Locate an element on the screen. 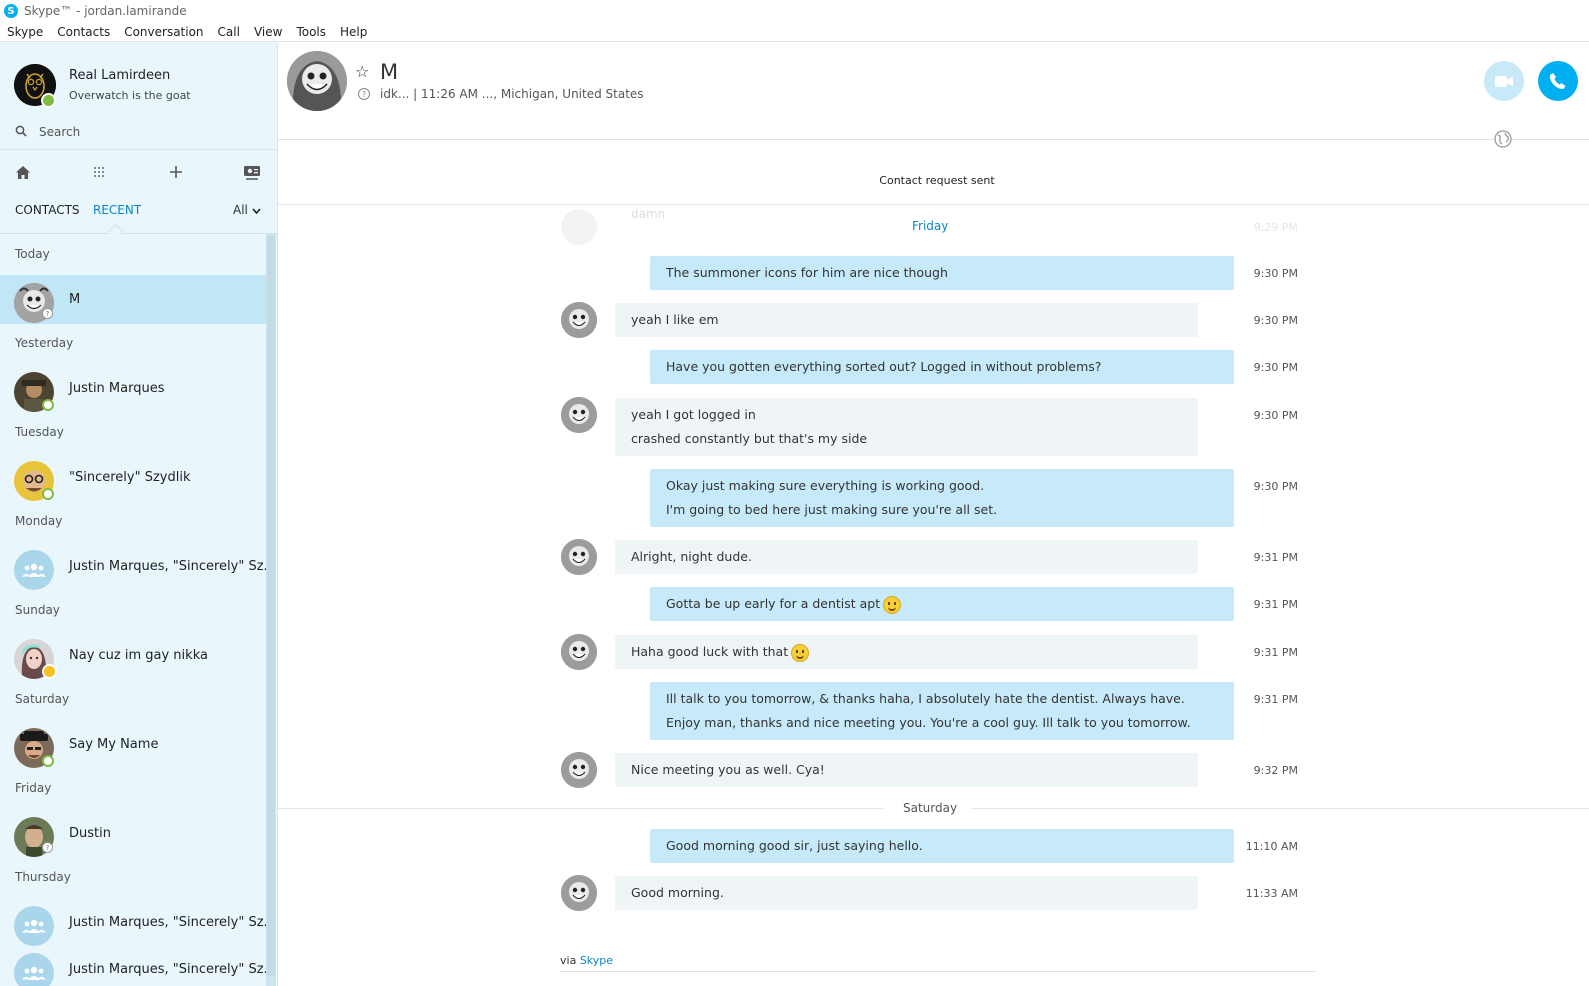 The image size is (1589, 986). contact-name: M is located at coordinates (75, 299).